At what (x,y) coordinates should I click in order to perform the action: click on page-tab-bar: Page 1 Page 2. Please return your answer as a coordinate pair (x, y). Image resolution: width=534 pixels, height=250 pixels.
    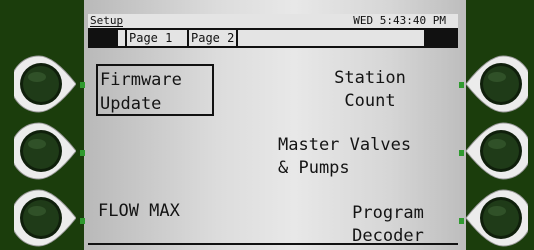
    Looking at the image, I should click on (273, 38).